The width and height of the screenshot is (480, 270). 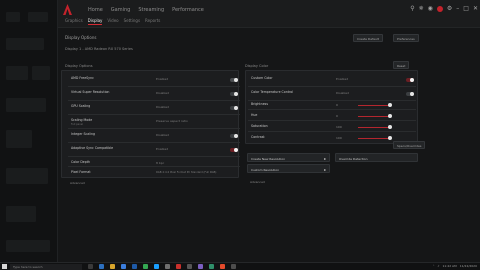 What do you see at coordinates (112, 266) in the screenshot?
I see `folder-icon` at bounding box center [112, 266].